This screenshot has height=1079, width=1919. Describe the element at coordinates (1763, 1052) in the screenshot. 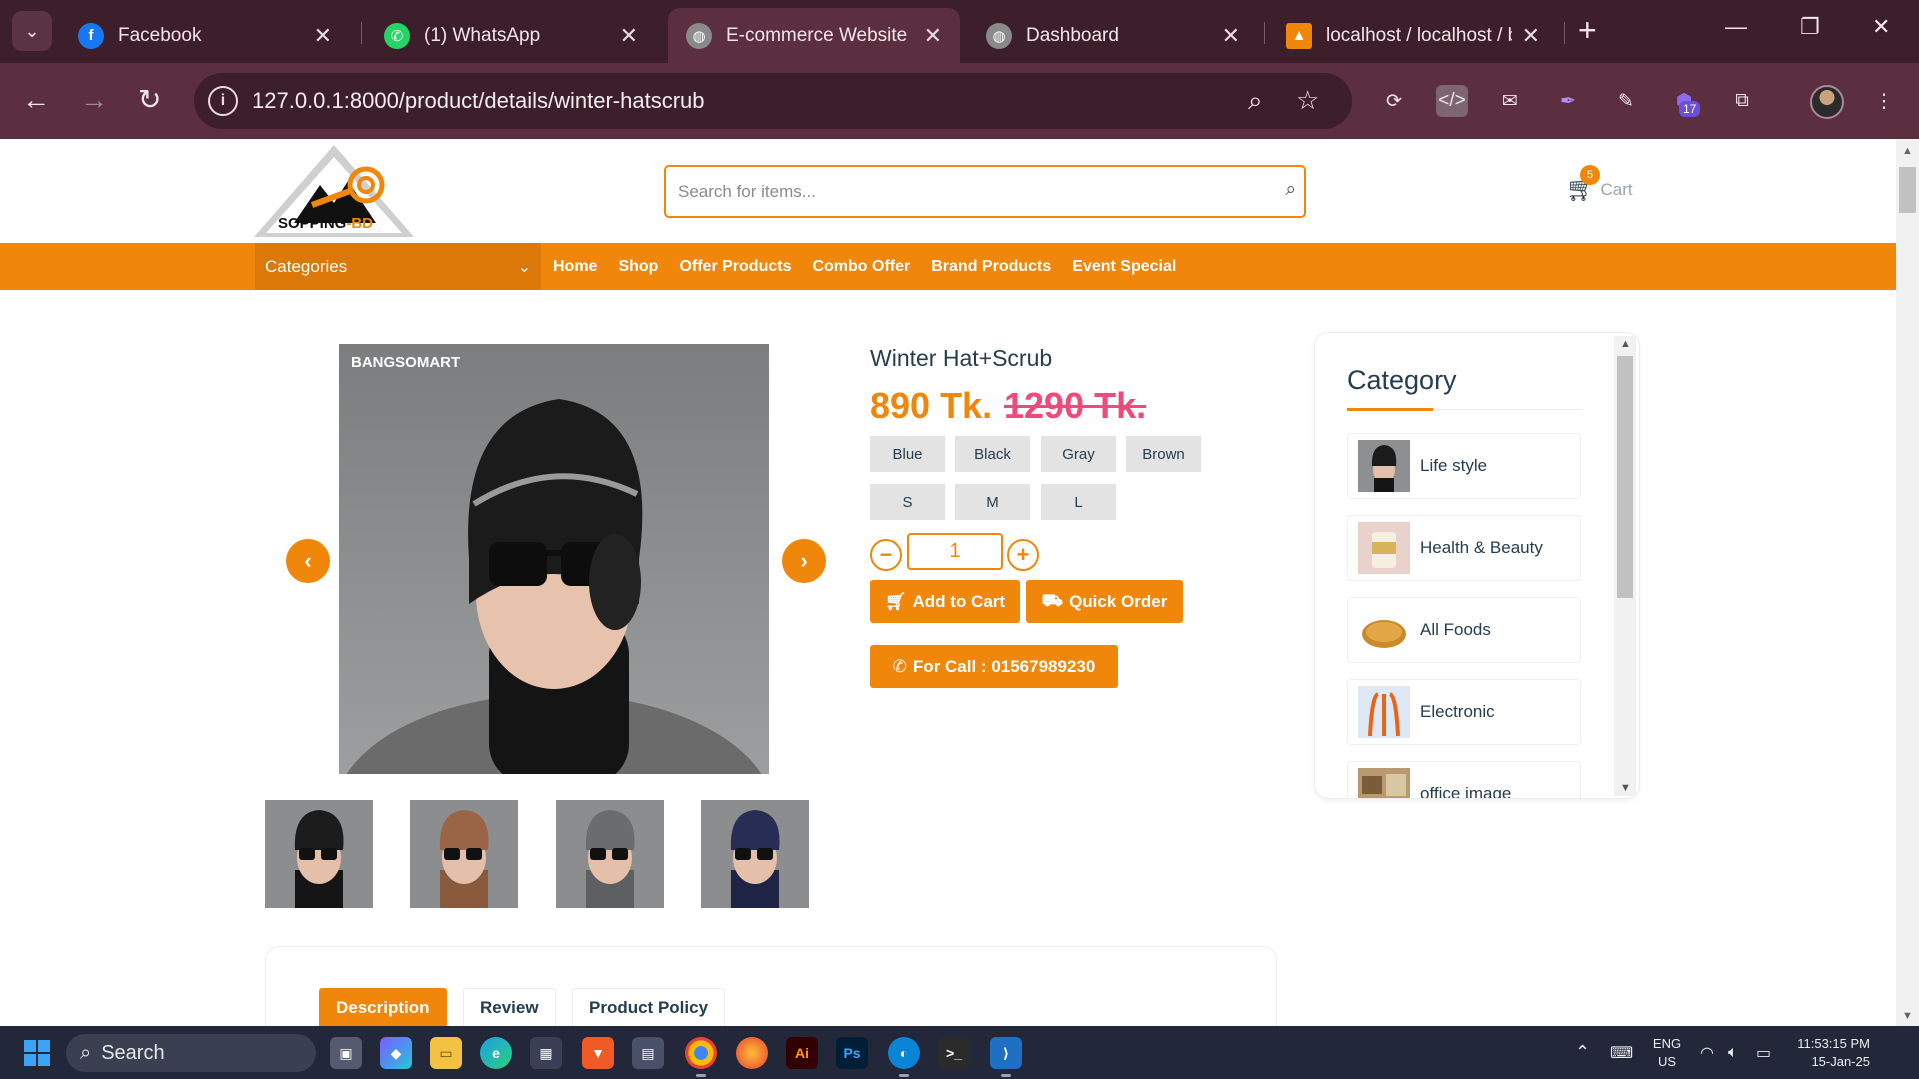

I see `battery-icon: ▭` at that location.